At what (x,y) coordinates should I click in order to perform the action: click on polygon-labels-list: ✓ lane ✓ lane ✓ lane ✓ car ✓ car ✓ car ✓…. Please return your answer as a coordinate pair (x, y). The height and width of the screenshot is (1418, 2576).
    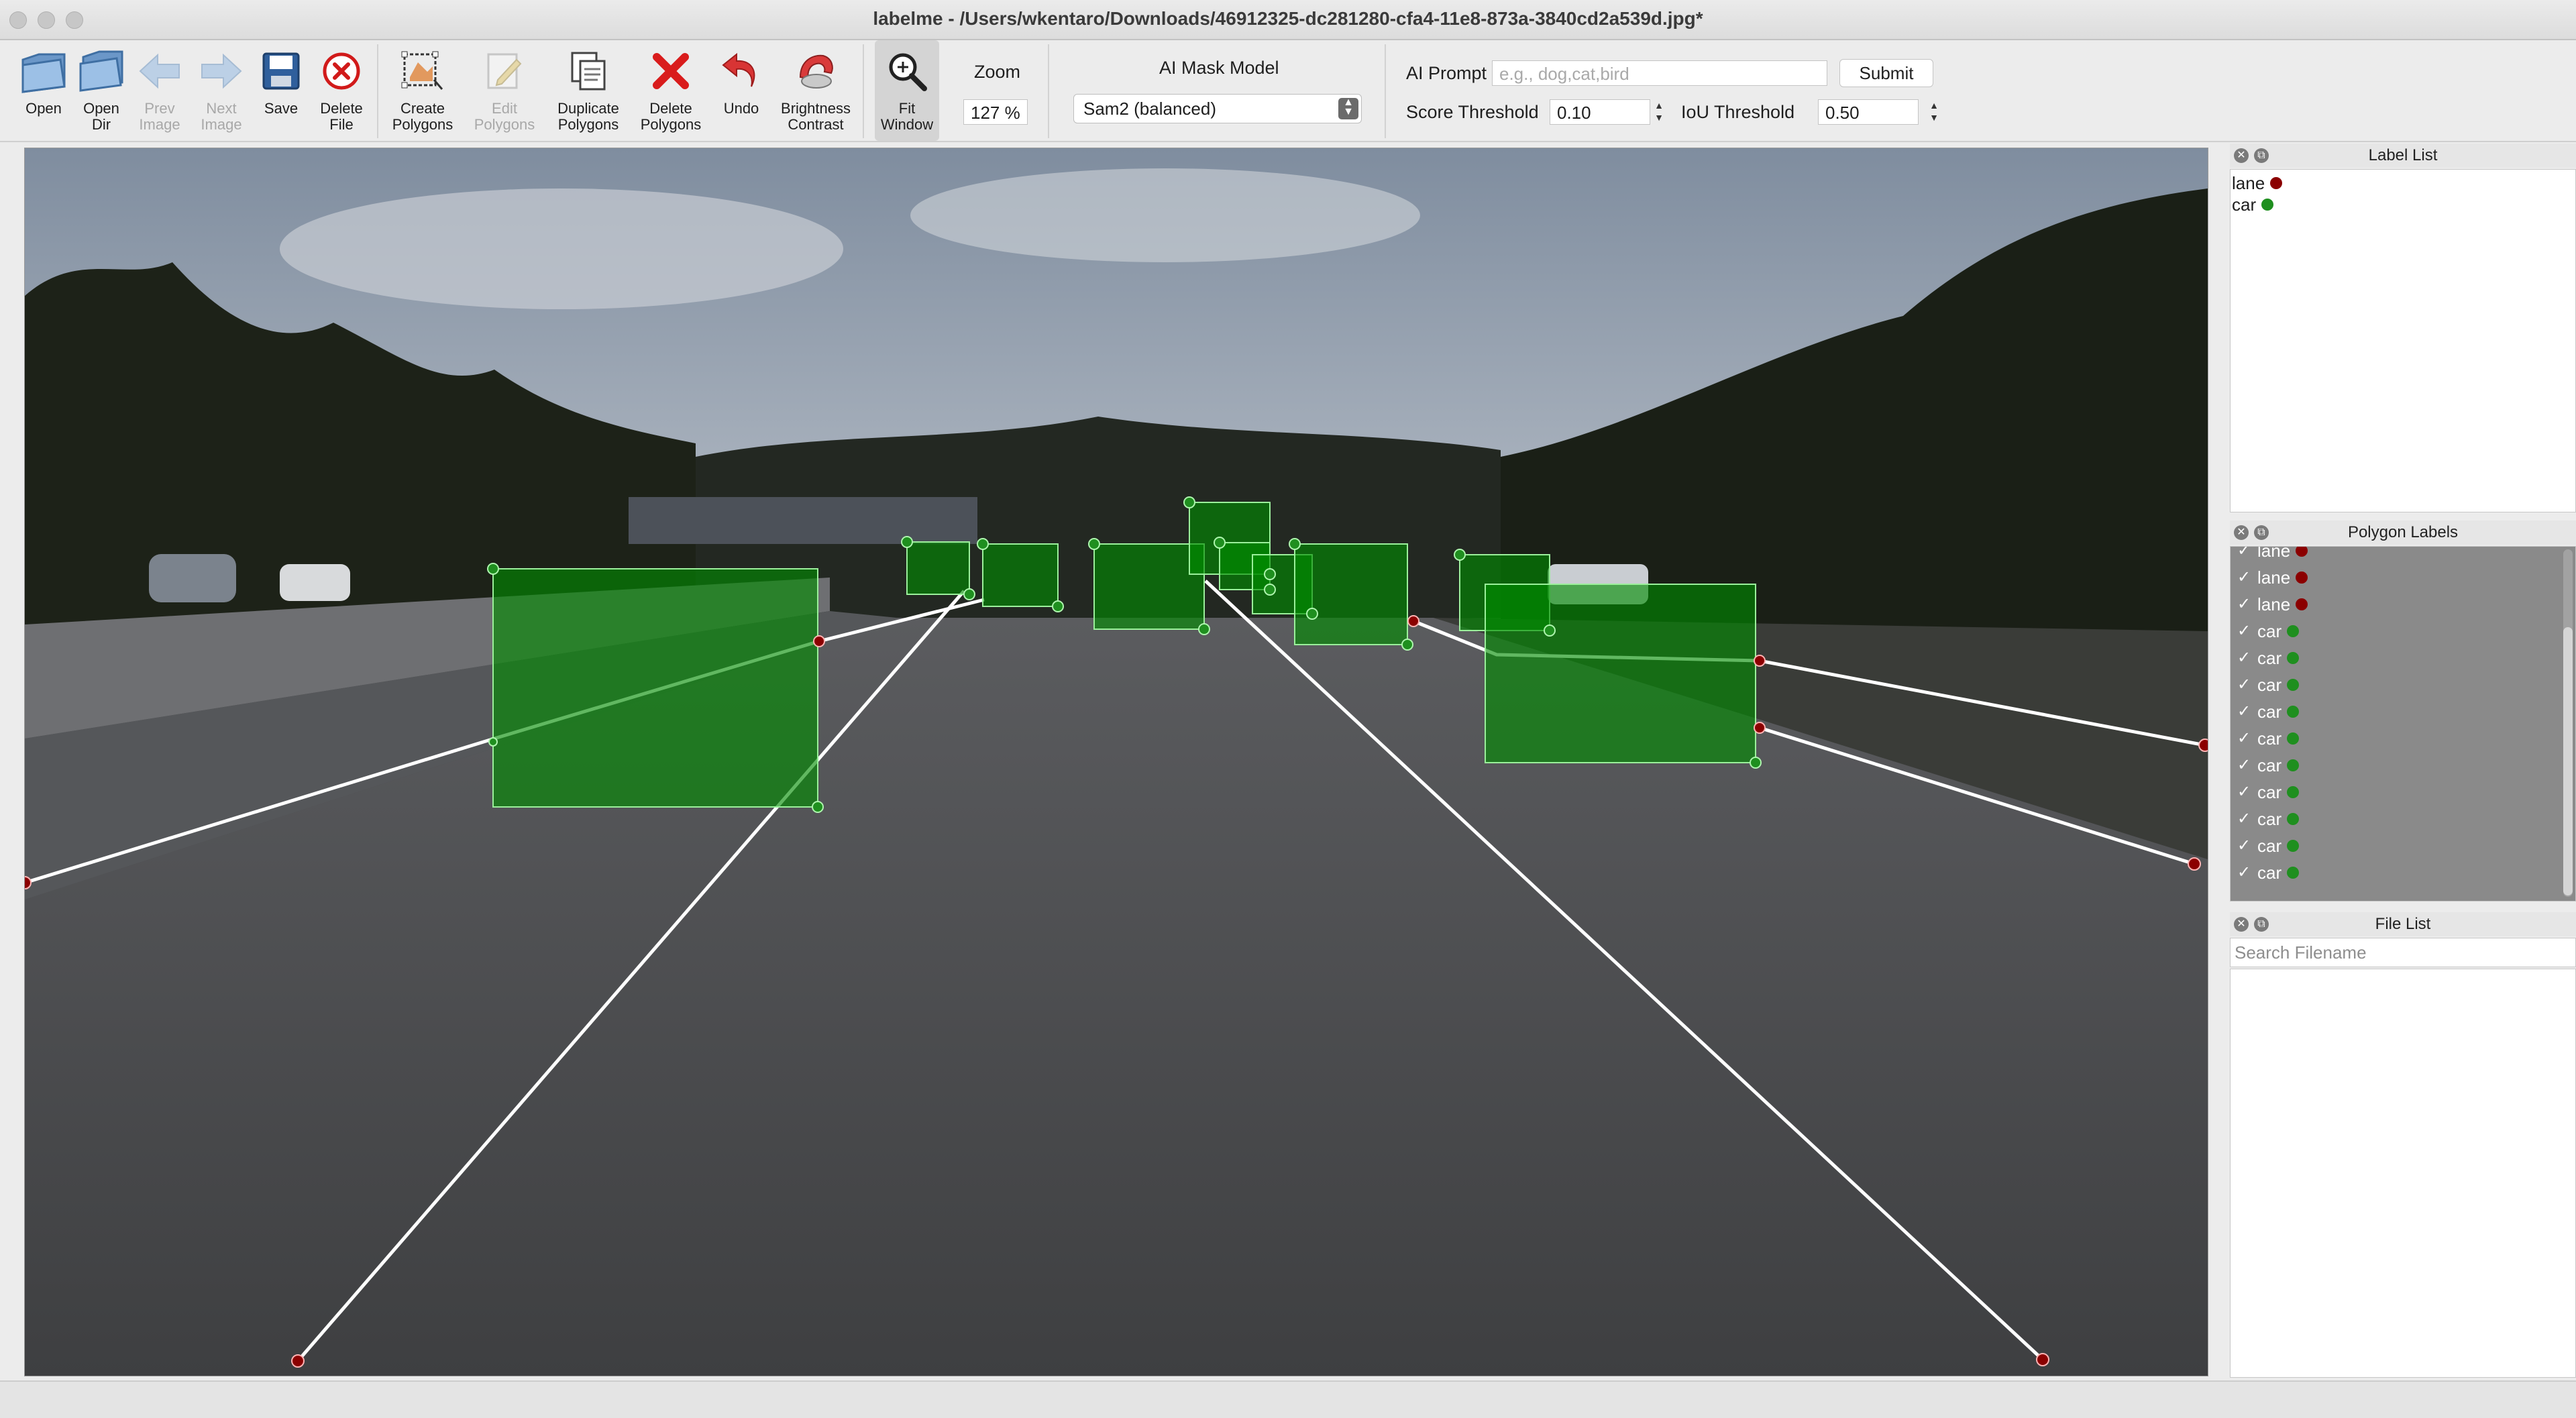
    Looking at the image, I should click on (2403, 724).